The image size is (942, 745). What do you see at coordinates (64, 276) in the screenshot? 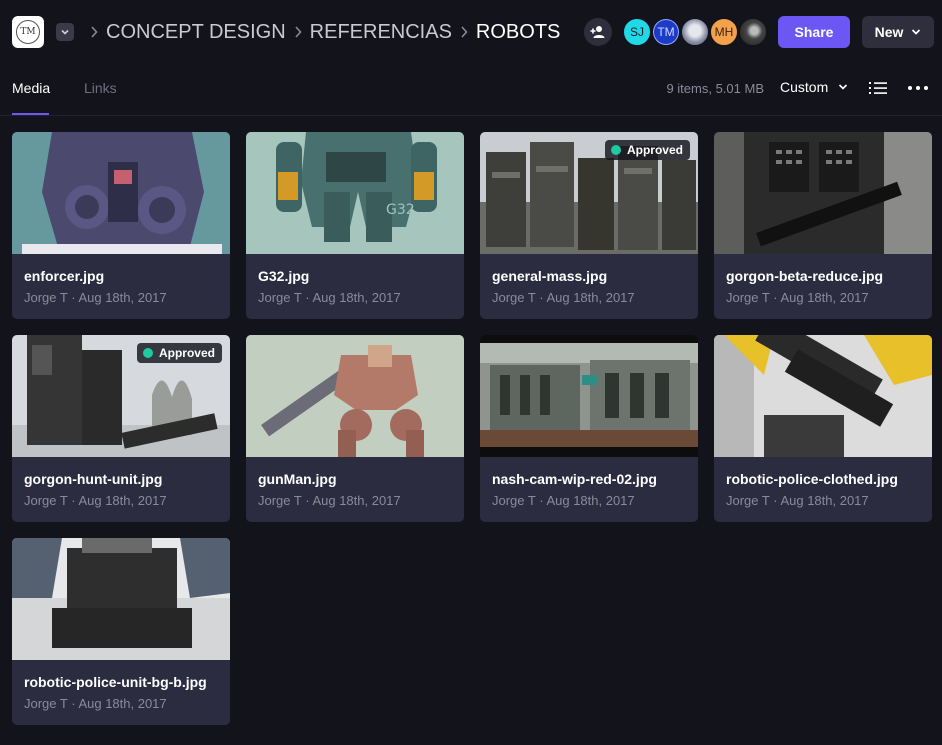
I see `media-filename: enforcer.jpg` at bounding box center [64, 276].